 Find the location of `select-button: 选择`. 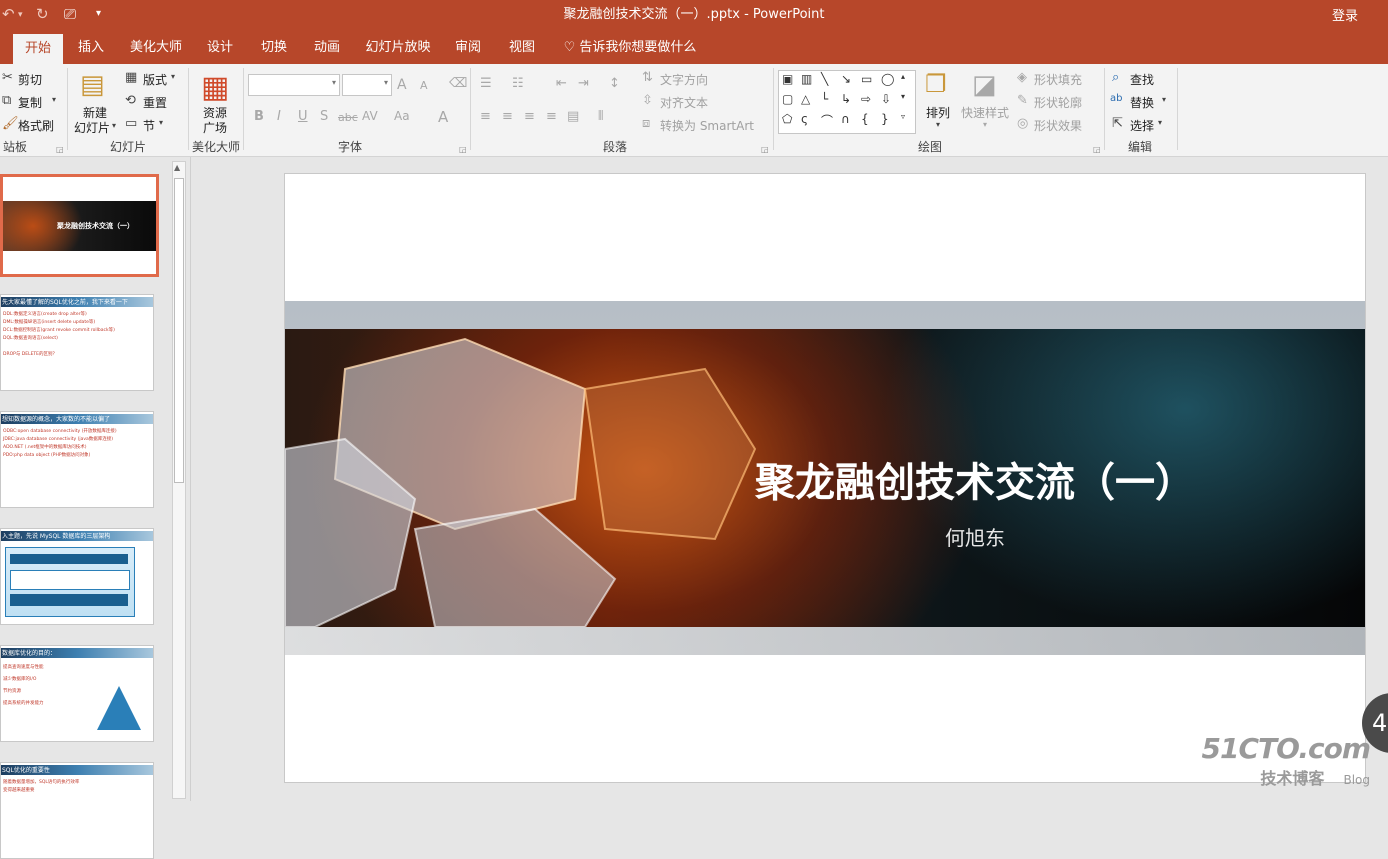

select-button: 选择 is located at coordinates (1142, 125).